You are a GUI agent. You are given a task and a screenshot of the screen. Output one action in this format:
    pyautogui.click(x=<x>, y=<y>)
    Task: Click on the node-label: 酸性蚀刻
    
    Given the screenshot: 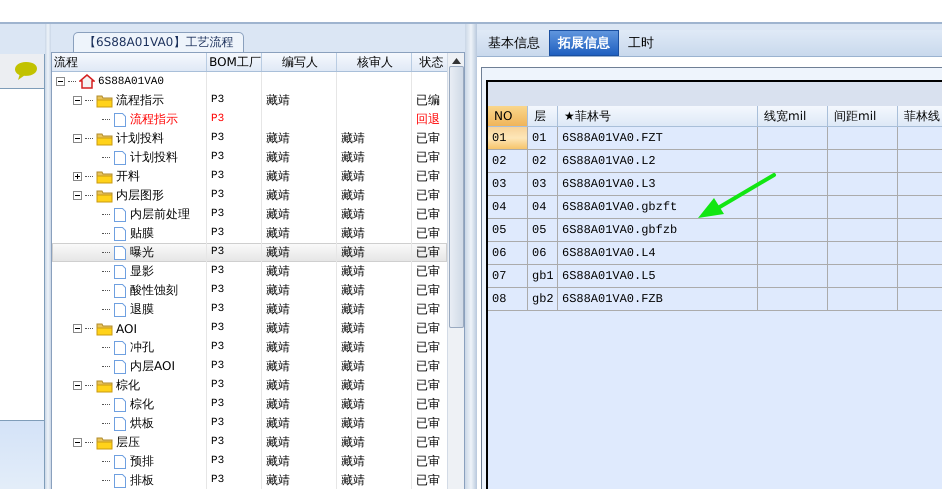 What is the action you would take?
    pyautogui.click(x=154, y=290)
    